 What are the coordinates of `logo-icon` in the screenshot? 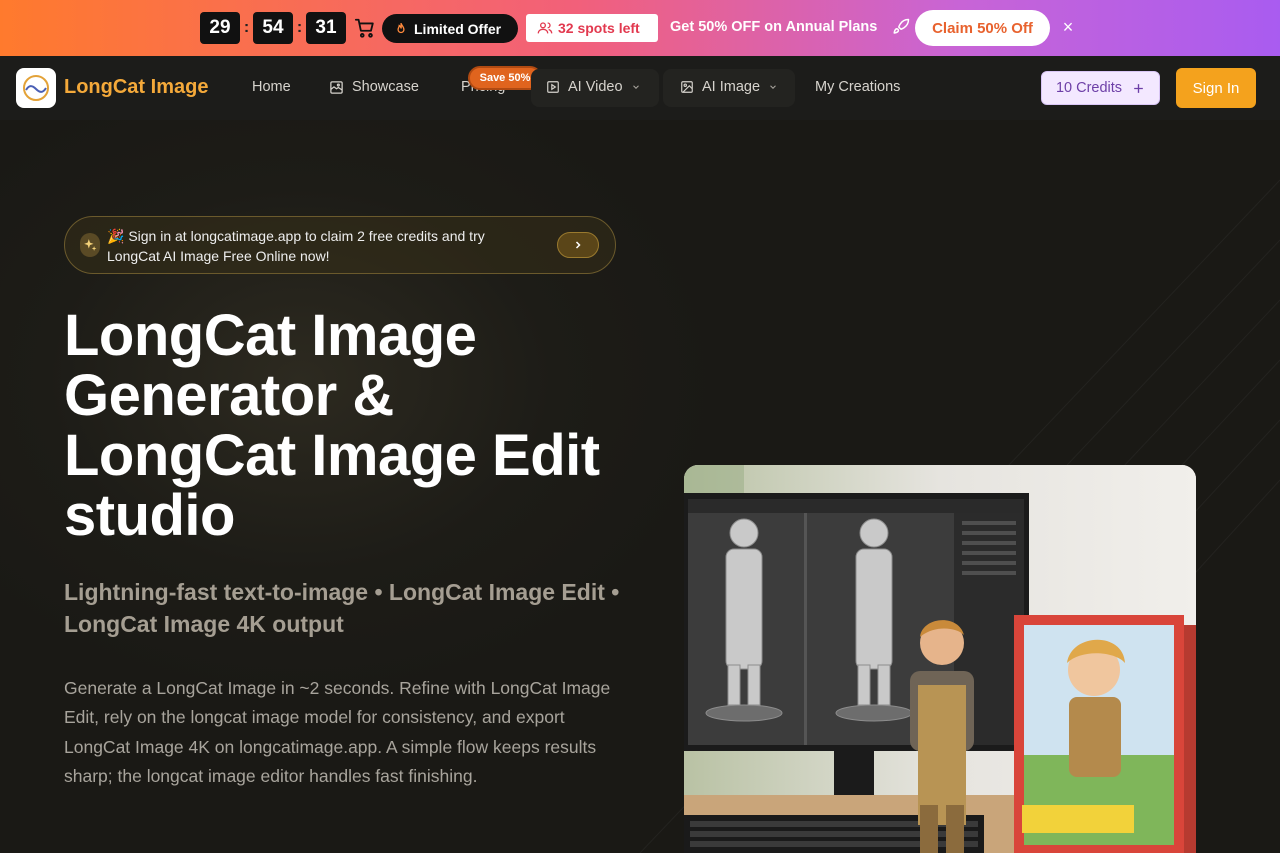 It's located at (36, 88).